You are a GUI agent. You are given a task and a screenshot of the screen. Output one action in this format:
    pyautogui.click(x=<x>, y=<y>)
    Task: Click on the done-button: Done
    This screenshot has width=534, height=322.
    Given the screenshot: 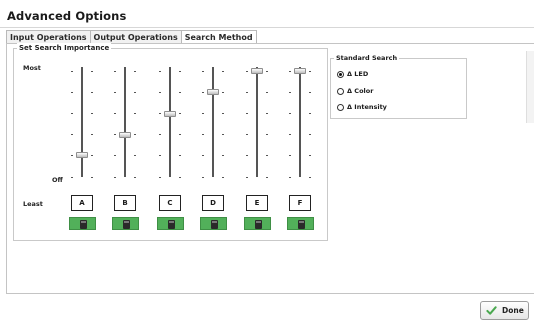 What is the action you would take?
    pyautogui.click(x=504, y=310)
    